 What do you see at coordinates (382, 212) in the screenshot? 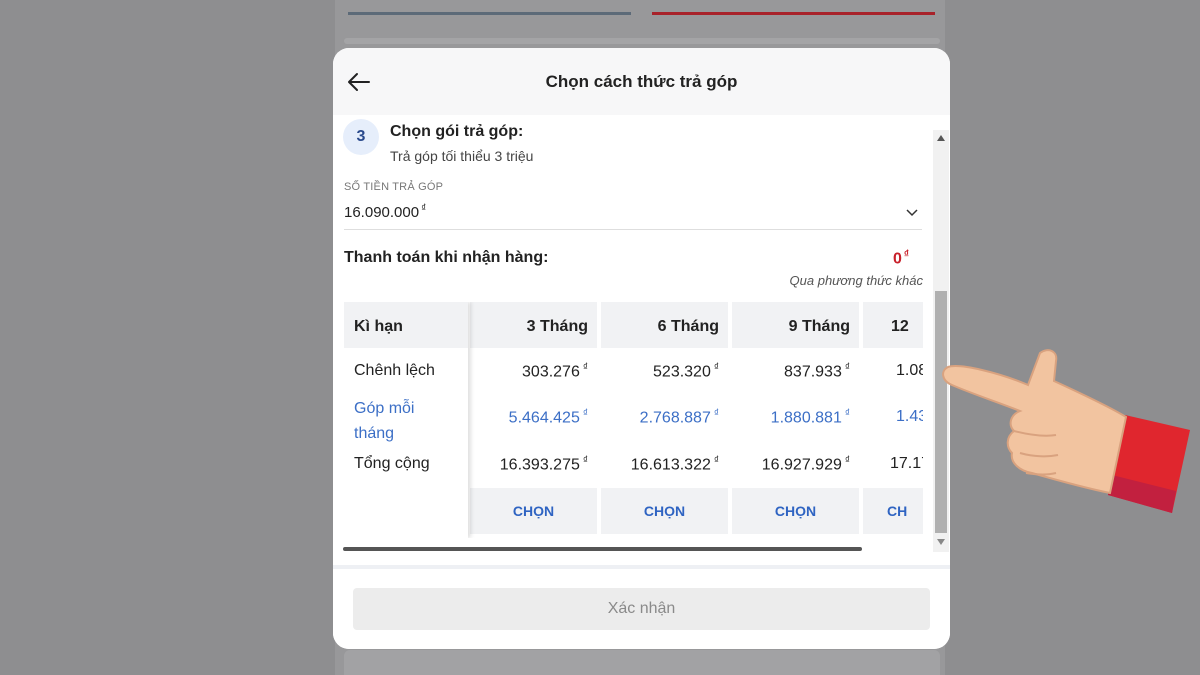
I see `amount-value: 16.090.000` at bounding box center [382, 212].